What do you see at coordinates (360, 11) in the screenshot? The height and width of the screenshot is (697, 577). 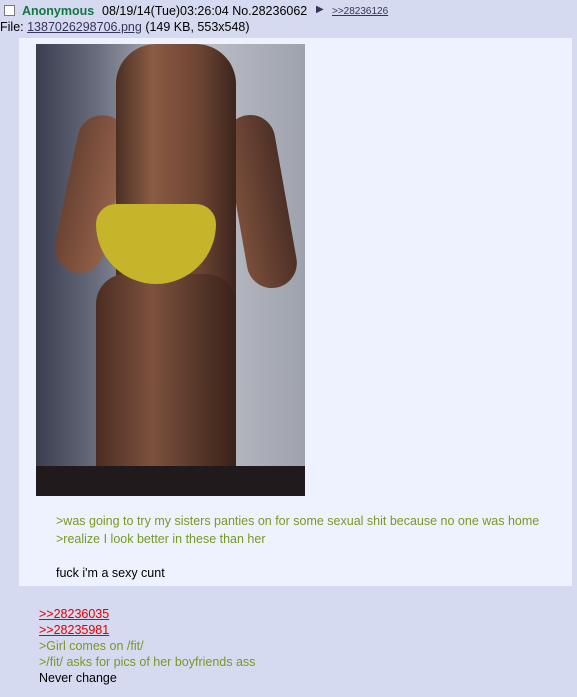 I see `backlink: >>28236126` at bounding box center [360, 11].